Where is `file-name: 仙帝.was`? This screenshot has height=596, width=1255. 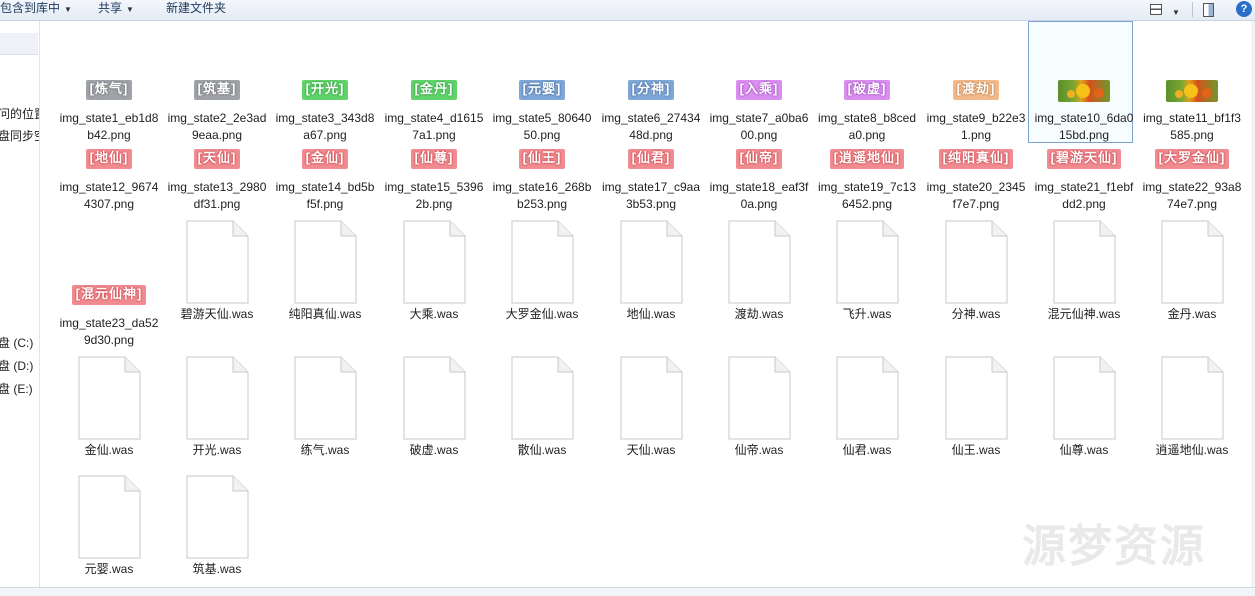 file-name: 仙帝.was is located at coordinates (759, 450).